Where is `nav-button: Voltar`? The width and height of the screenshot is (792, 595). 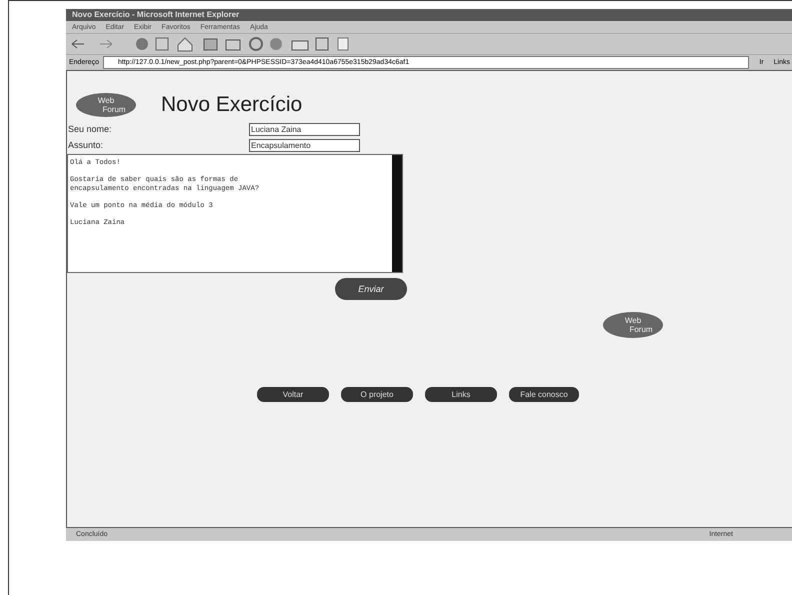 nav-button: Voltar is located at coordinates (293, 394).